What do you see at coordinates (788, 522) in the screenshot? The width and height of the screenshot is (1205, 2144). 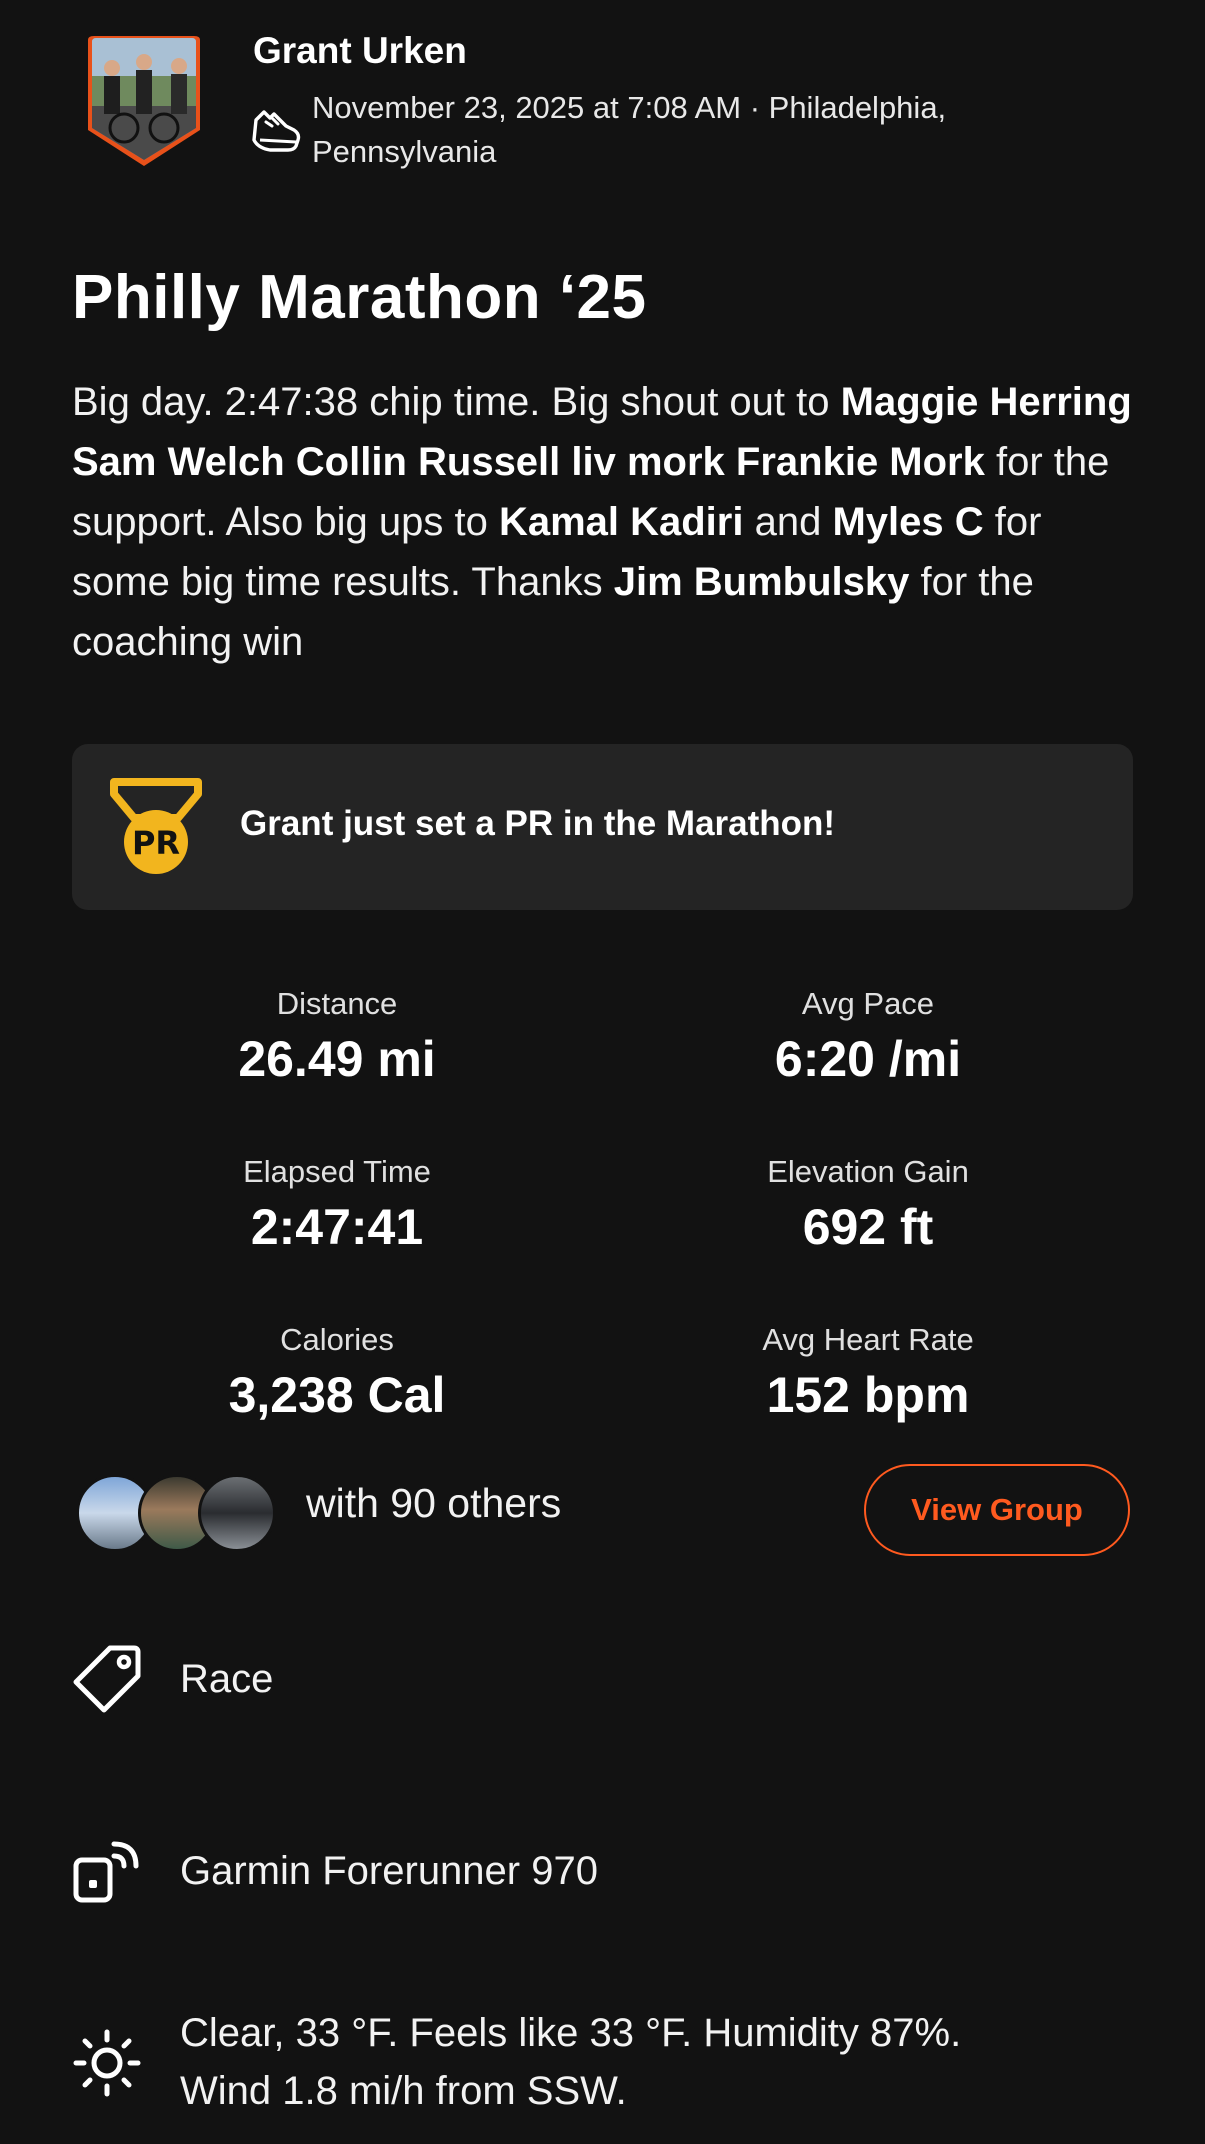 I see `desc-text: and` at bounding box center [788, 522].